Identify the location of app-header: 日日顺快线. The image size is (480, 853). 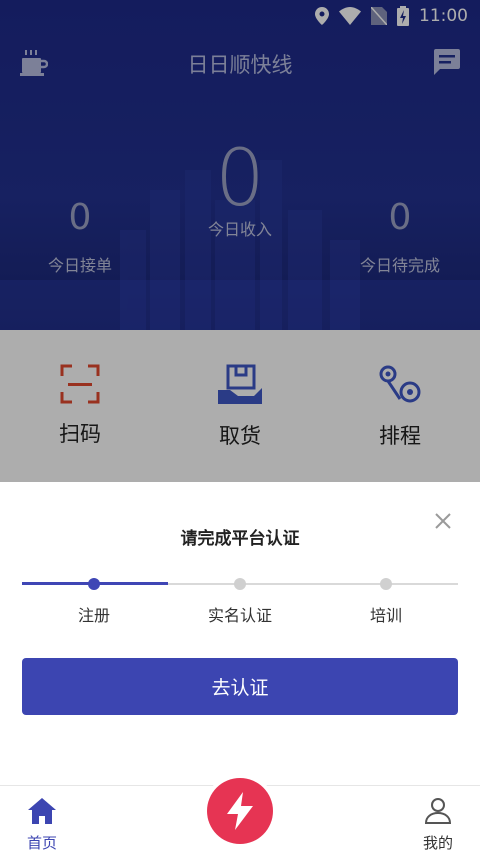
(240, 64).